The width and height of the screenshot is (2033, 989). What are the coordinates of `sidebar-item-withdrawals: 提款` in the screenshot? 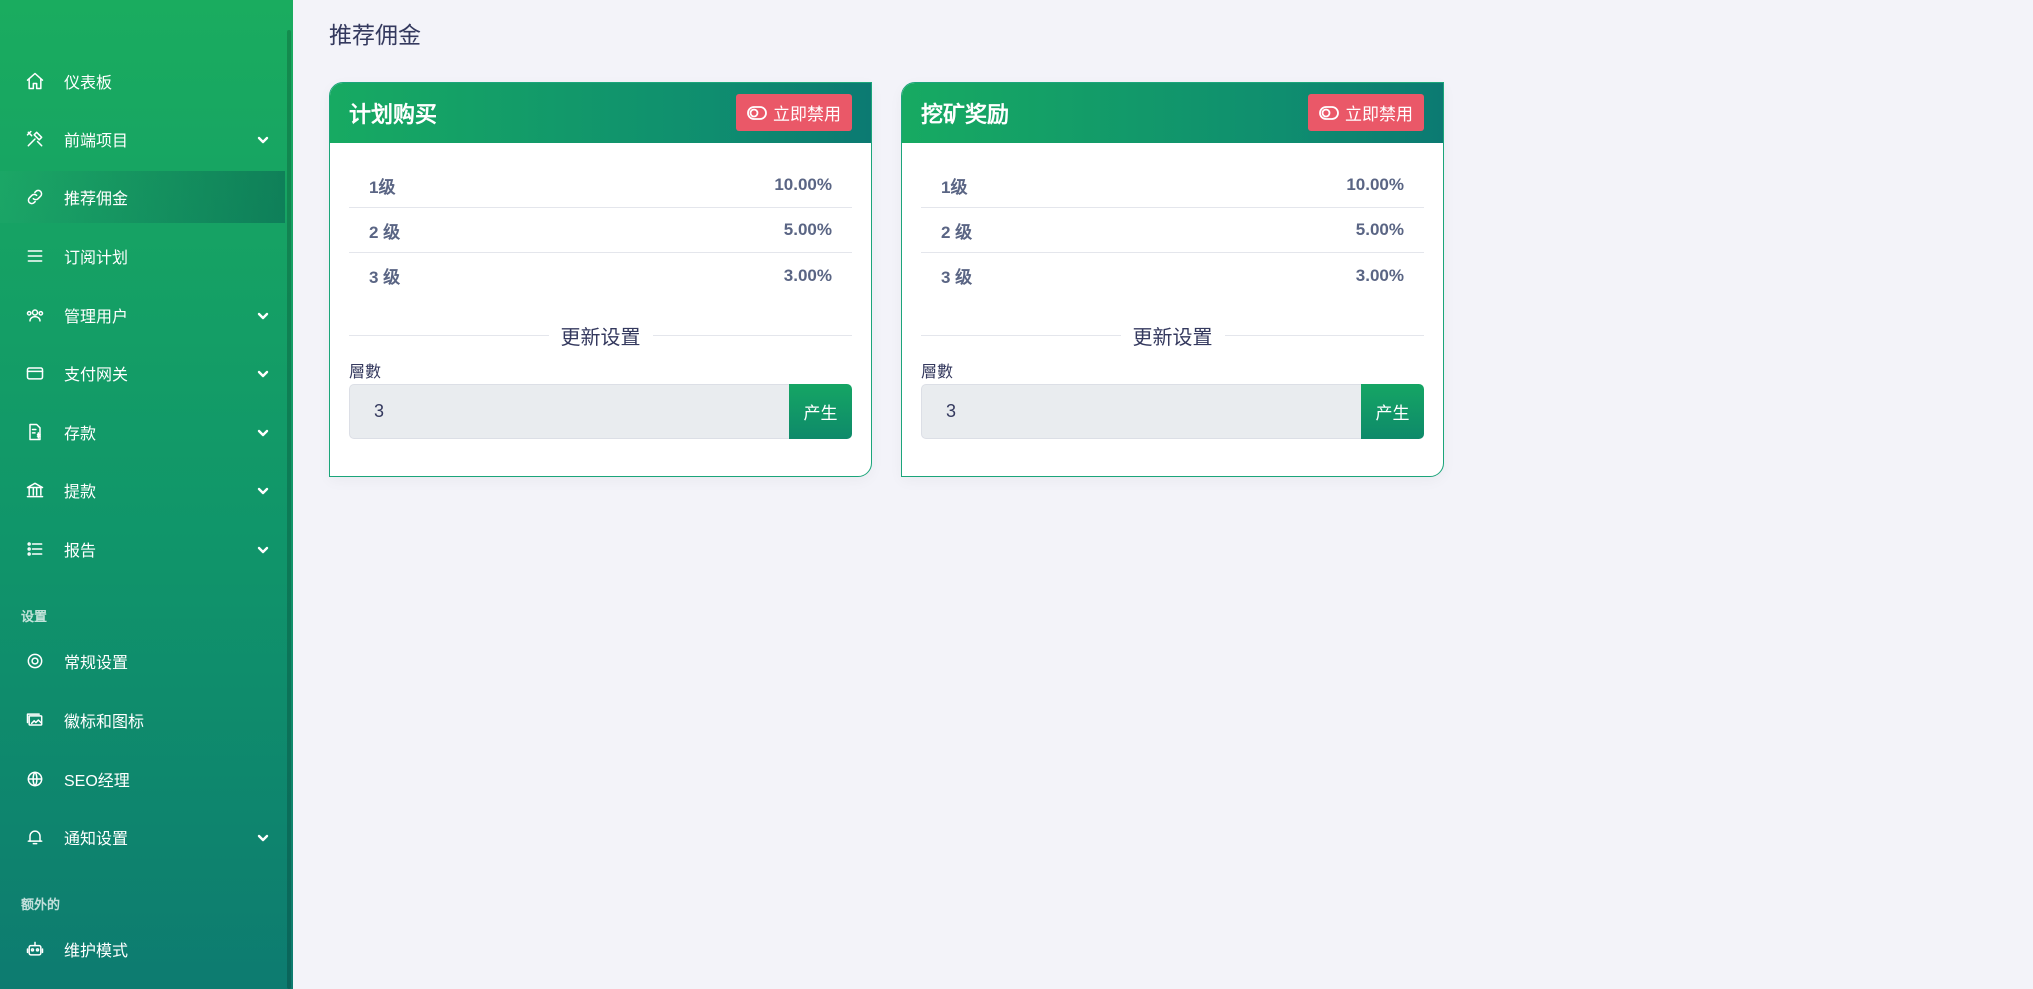 It's located at (142, 490).